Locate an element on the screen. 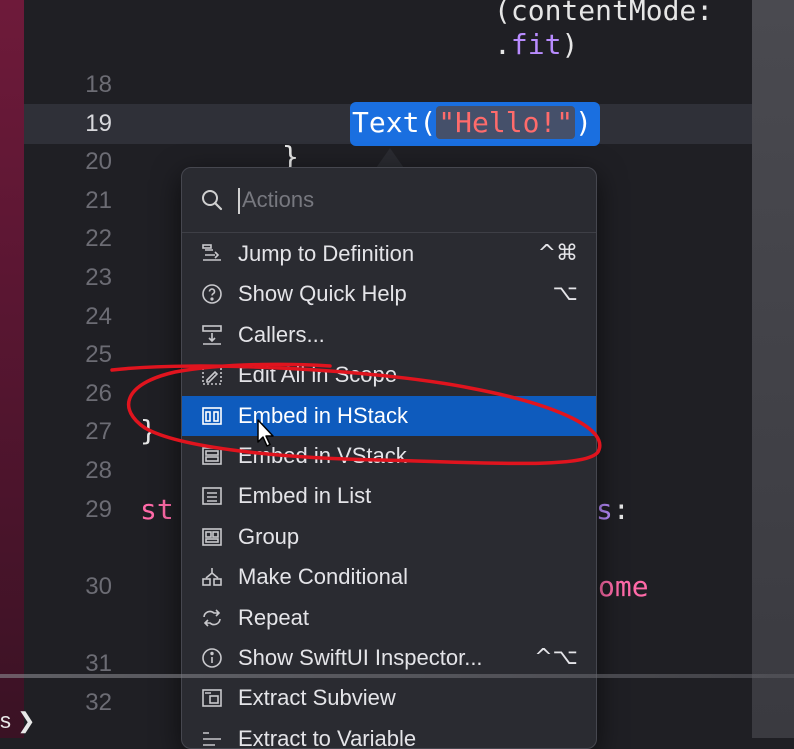 The height and width of the screenshot is (749, 794). line-number: 25 is located at coordinates (98, 354).